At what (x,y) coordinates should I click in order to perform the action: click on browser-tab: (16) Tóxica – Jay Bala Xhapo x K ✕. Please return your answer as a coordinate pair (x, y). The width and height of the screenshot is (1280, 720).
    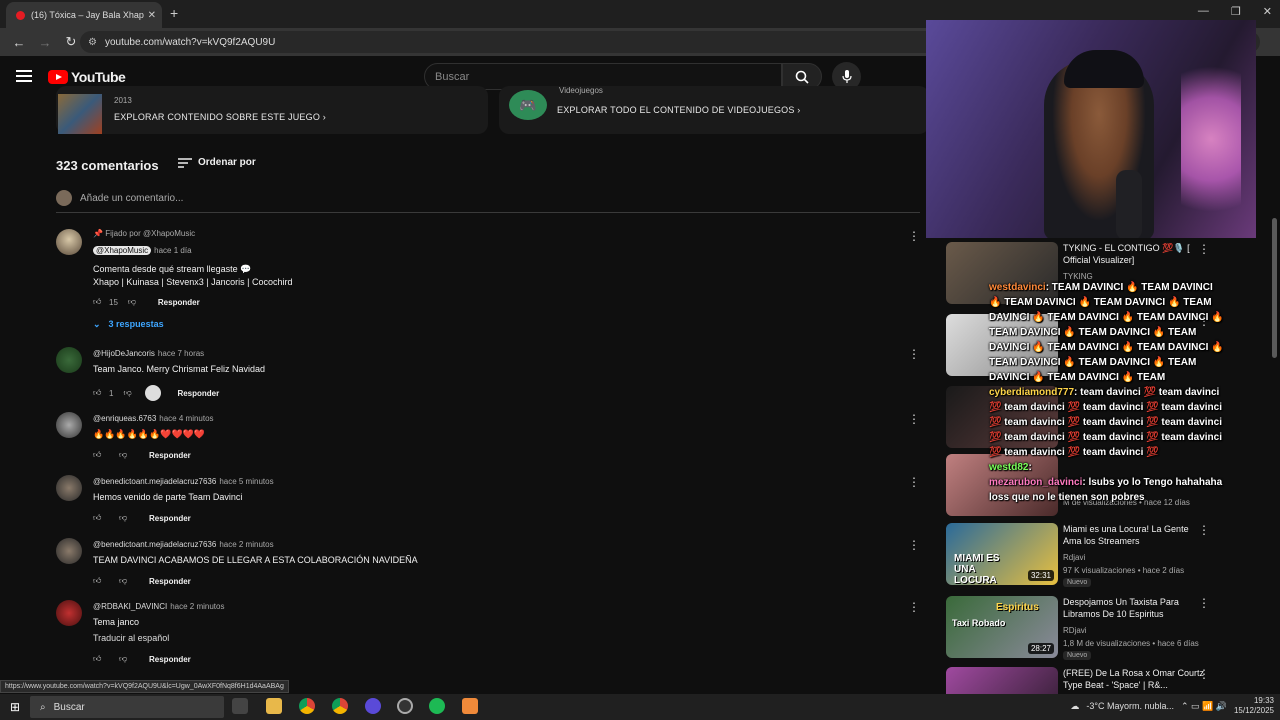
    Looking at the image, I should click on (84, 15).